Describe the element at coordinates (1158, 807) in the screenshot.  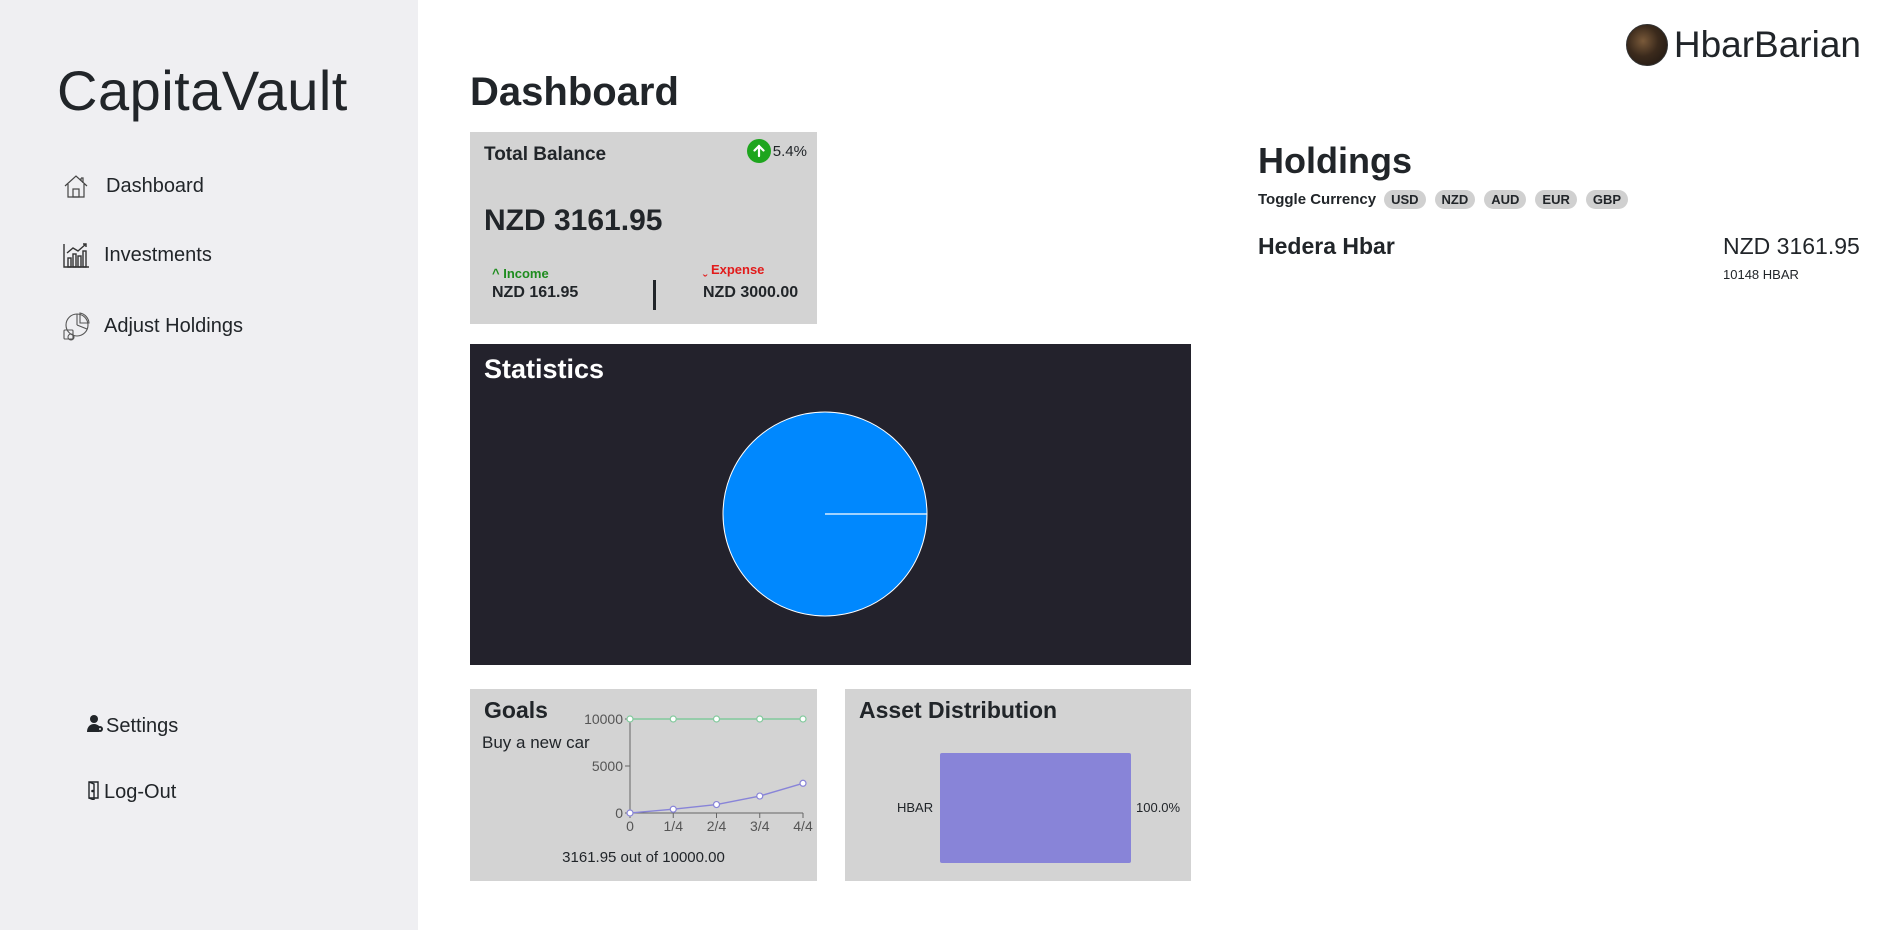
I see `asset-value-label: 100.0%` at that location.